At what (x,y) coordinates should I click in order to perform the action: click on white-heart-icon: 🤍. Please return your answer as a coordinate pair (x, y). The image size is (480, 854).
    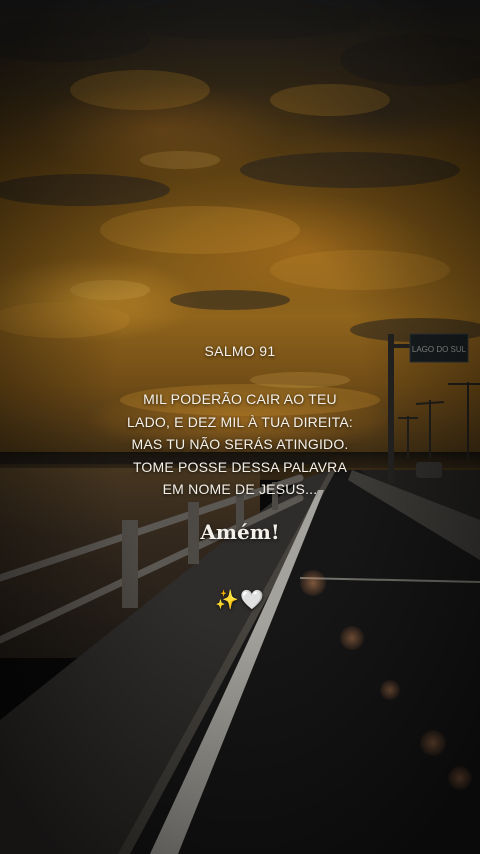
    Looking at the image, I should click on (252, 600).